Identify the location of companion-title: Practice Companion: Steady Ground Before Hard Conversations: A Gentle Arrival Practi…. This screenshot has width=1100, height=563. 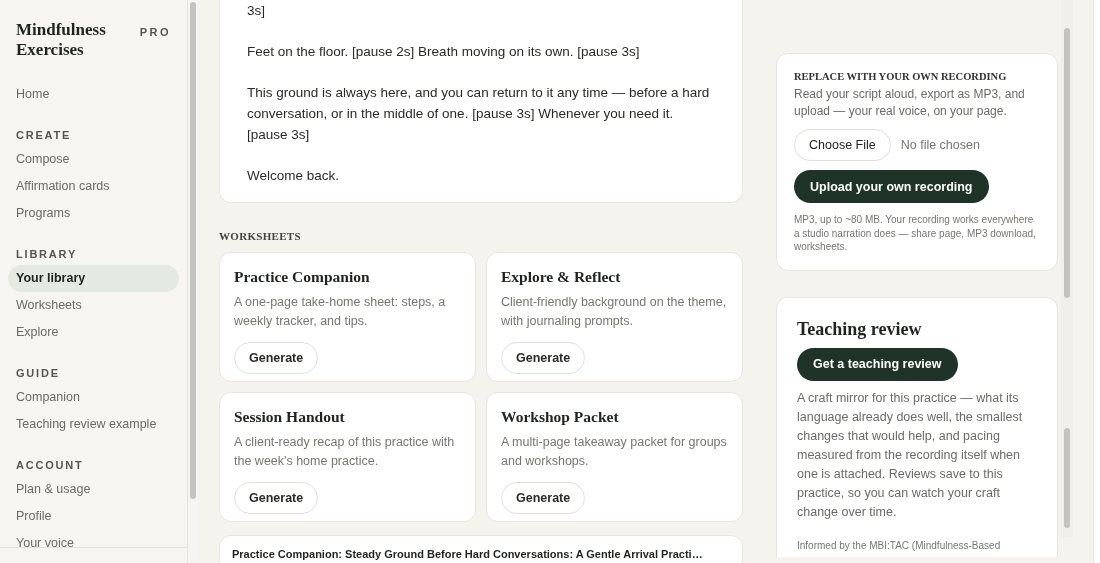
(467, 554).